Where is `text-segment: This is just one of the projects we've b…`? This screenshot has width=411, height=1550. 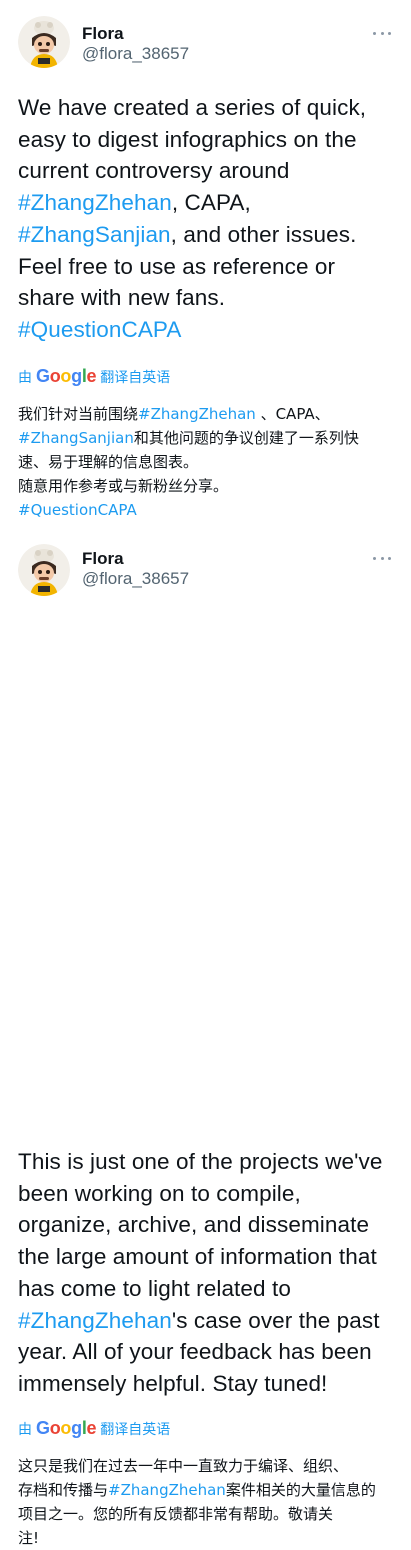 text-segment: This is just one of the projects we've b… is located at coordinates (200, 1225).